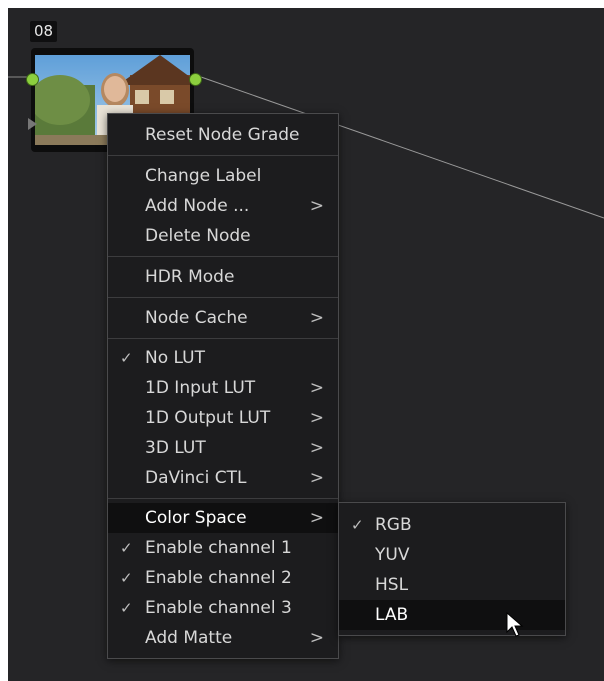 The width and height of the screenshot is (604, 681). I want to click on menu-item-color-space: Color Space >, so click(223, 518).